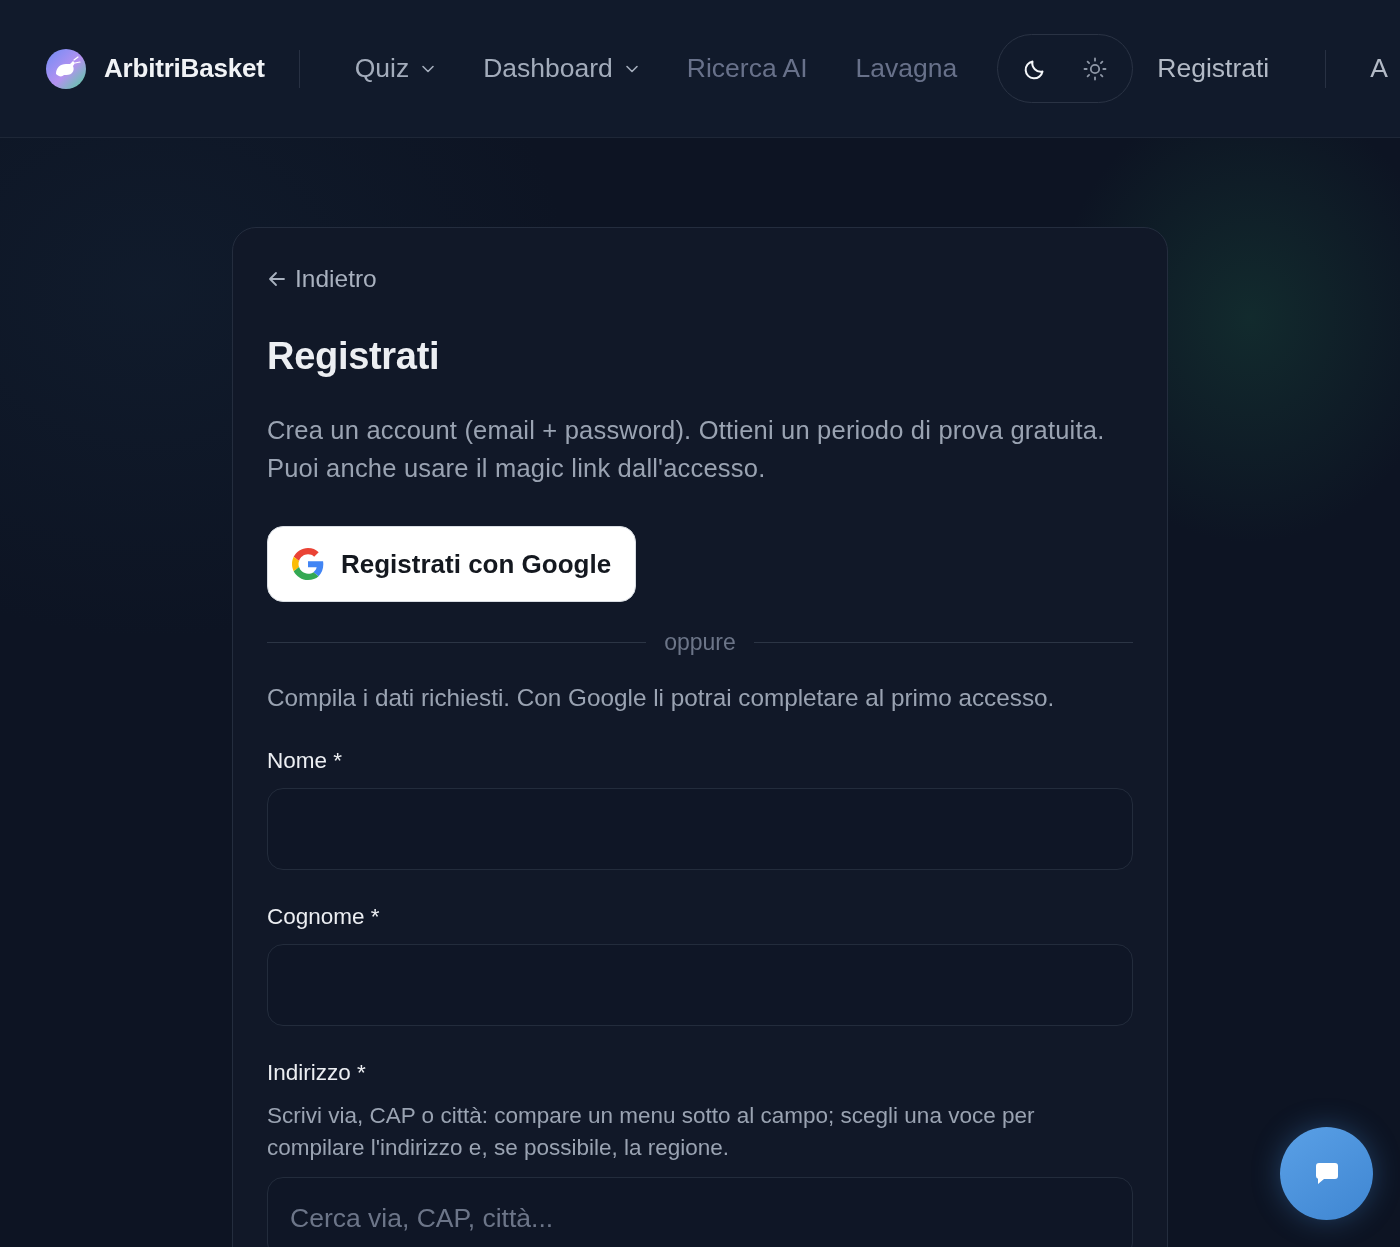  Describe the element at coordinates (1213, 68) in the screenshot. I see `register-link: Registrati` at that location.